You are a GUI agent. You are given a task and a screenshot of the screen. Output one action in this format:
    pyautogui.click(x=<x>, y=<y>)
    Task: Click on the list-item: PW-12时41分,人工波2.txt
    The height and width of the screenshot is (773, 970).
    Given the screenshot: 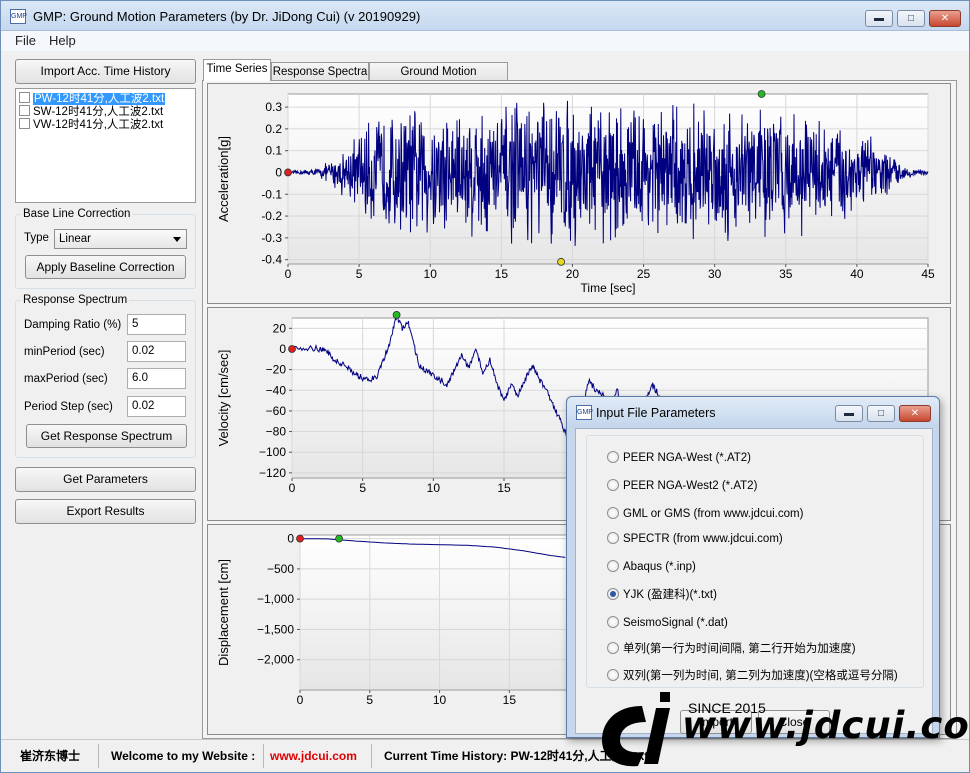 What is the action you would take?
    pyautogui.click(x=106, y=99)
    